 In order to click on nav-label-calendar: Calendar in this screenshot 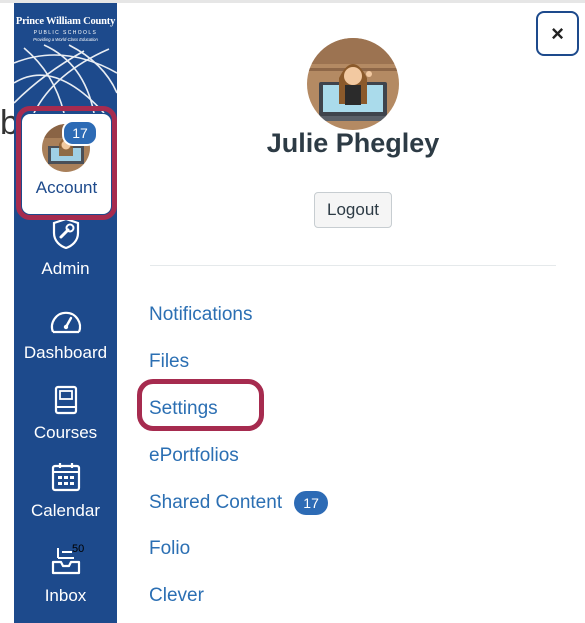, I will do `click(65, 510)`.